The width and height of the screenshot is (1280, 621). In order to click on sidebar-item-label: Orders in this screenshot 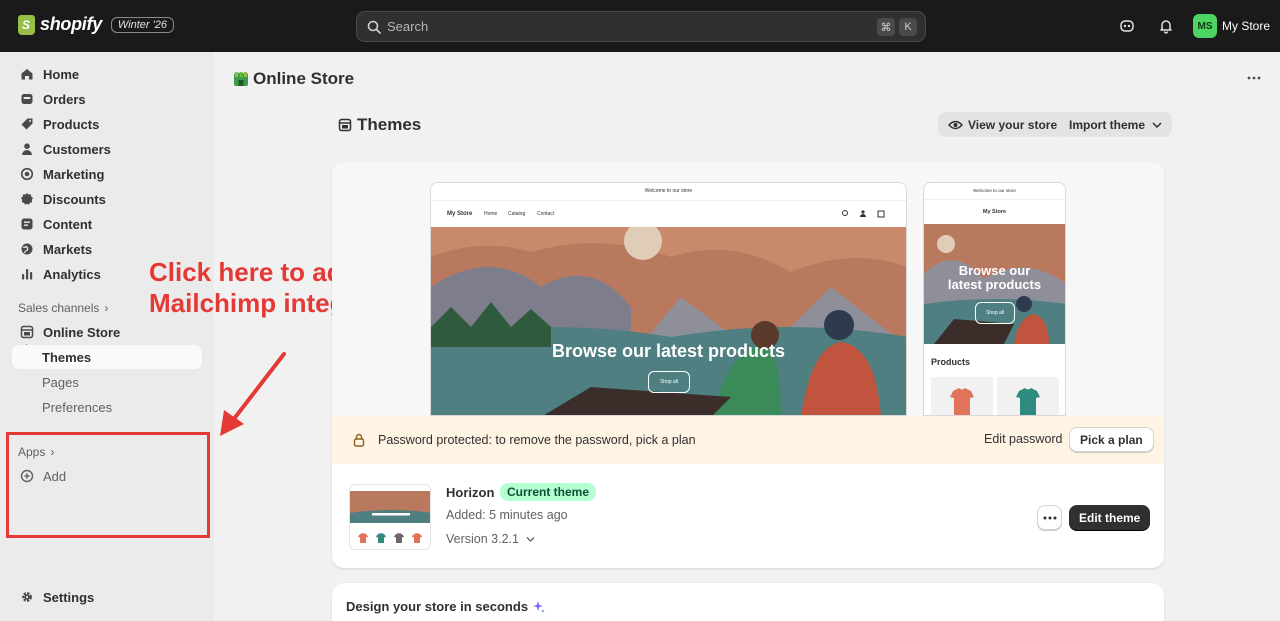, I will do `click(64, 99)`.